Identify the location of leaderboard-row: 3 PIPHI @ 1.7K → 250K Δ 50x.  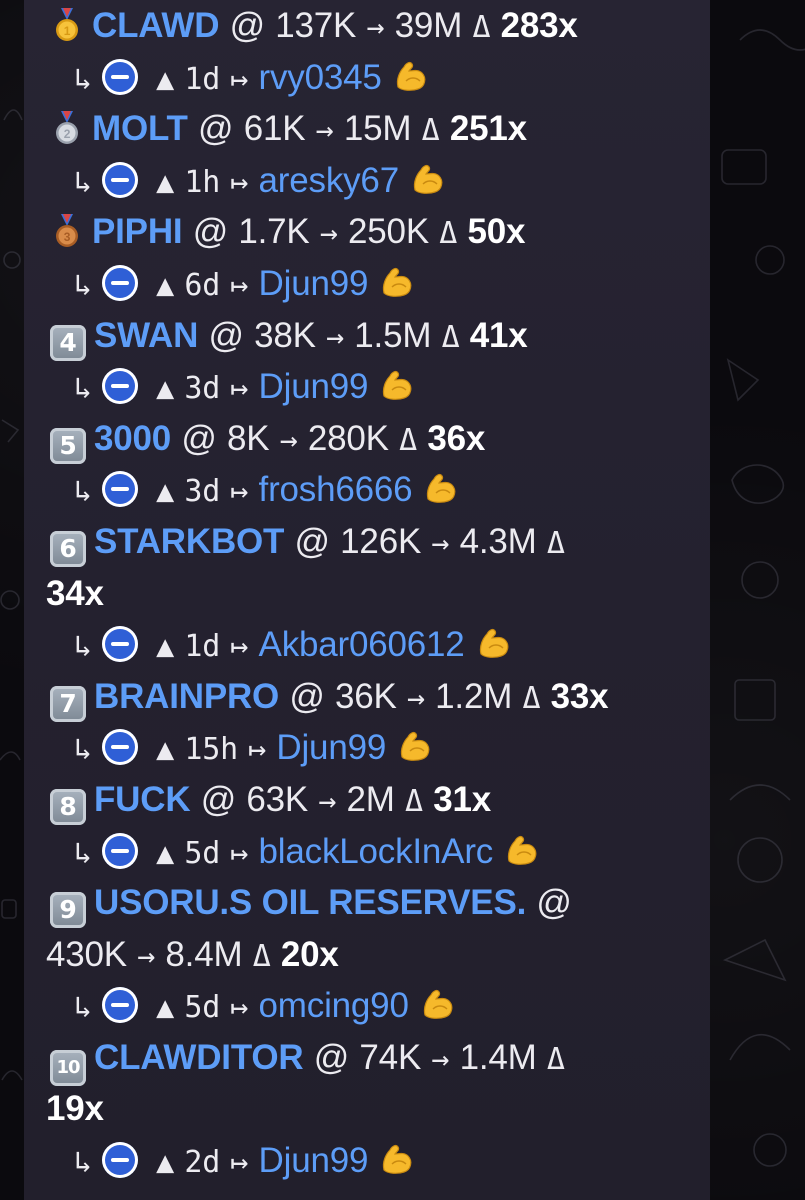
(368, 232).